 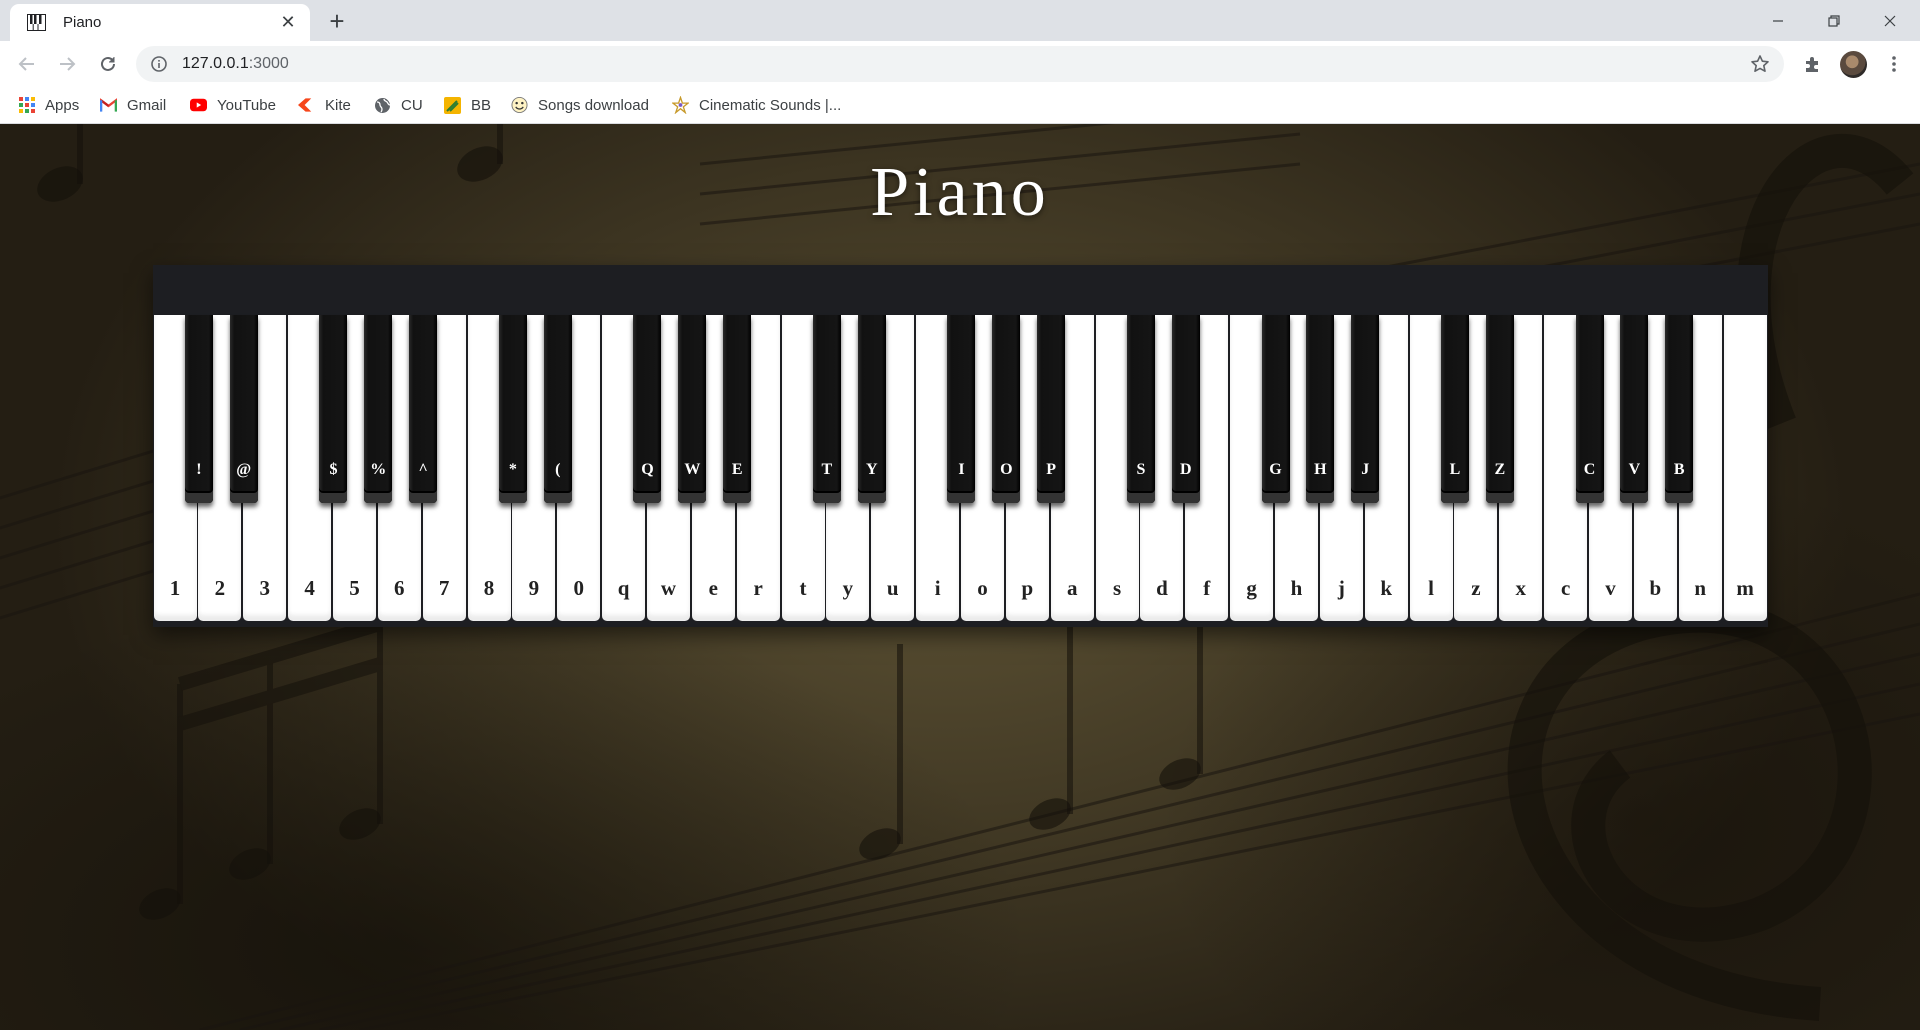 What do you see at coordinates (36, 22) in the screenshot?
I see `piano-icon` at bounding box center [36, 22].